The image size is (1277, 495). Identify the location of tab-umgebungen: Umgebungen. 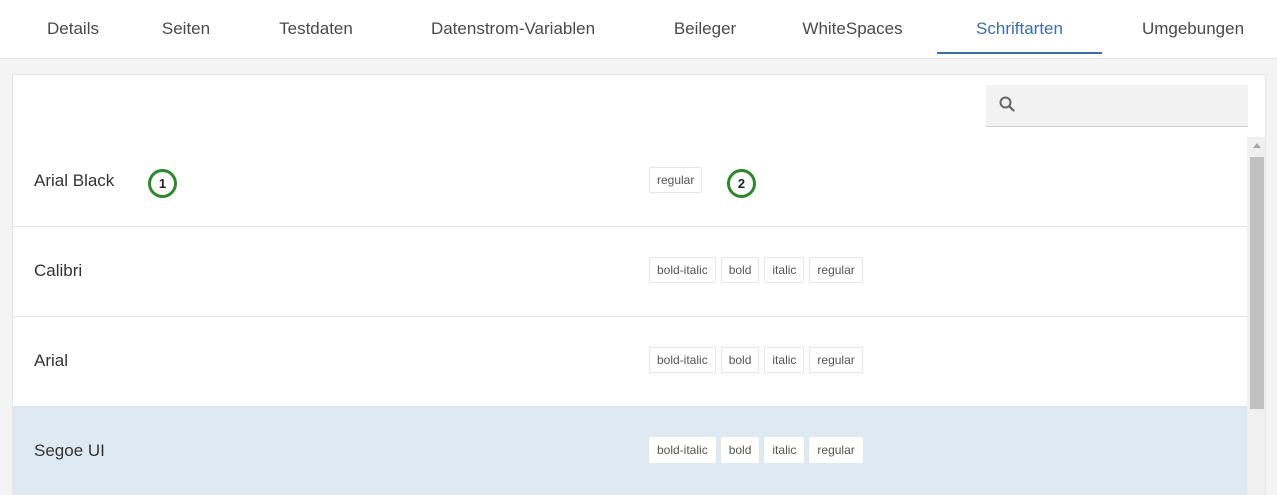
(1193, 29).